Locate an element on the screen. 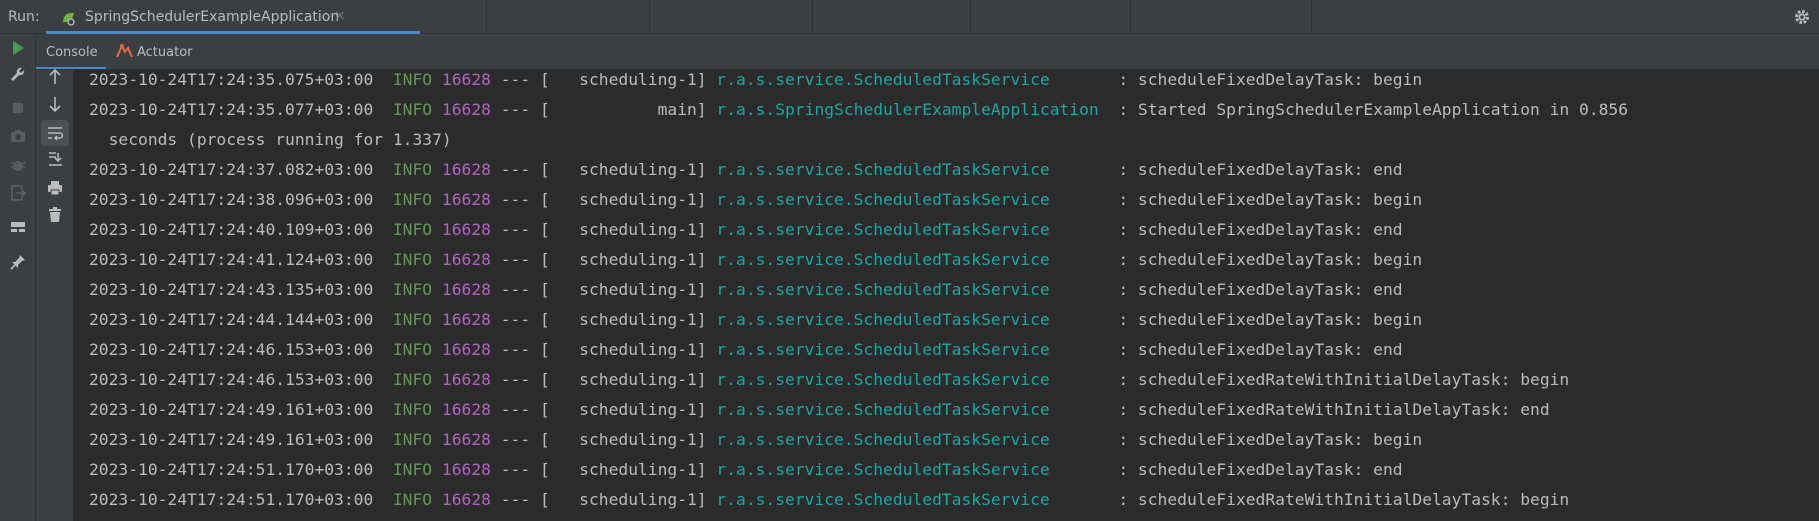 This screenshot has width=1819, height=521. run-label: Run: is located at coordinates (24, 17).